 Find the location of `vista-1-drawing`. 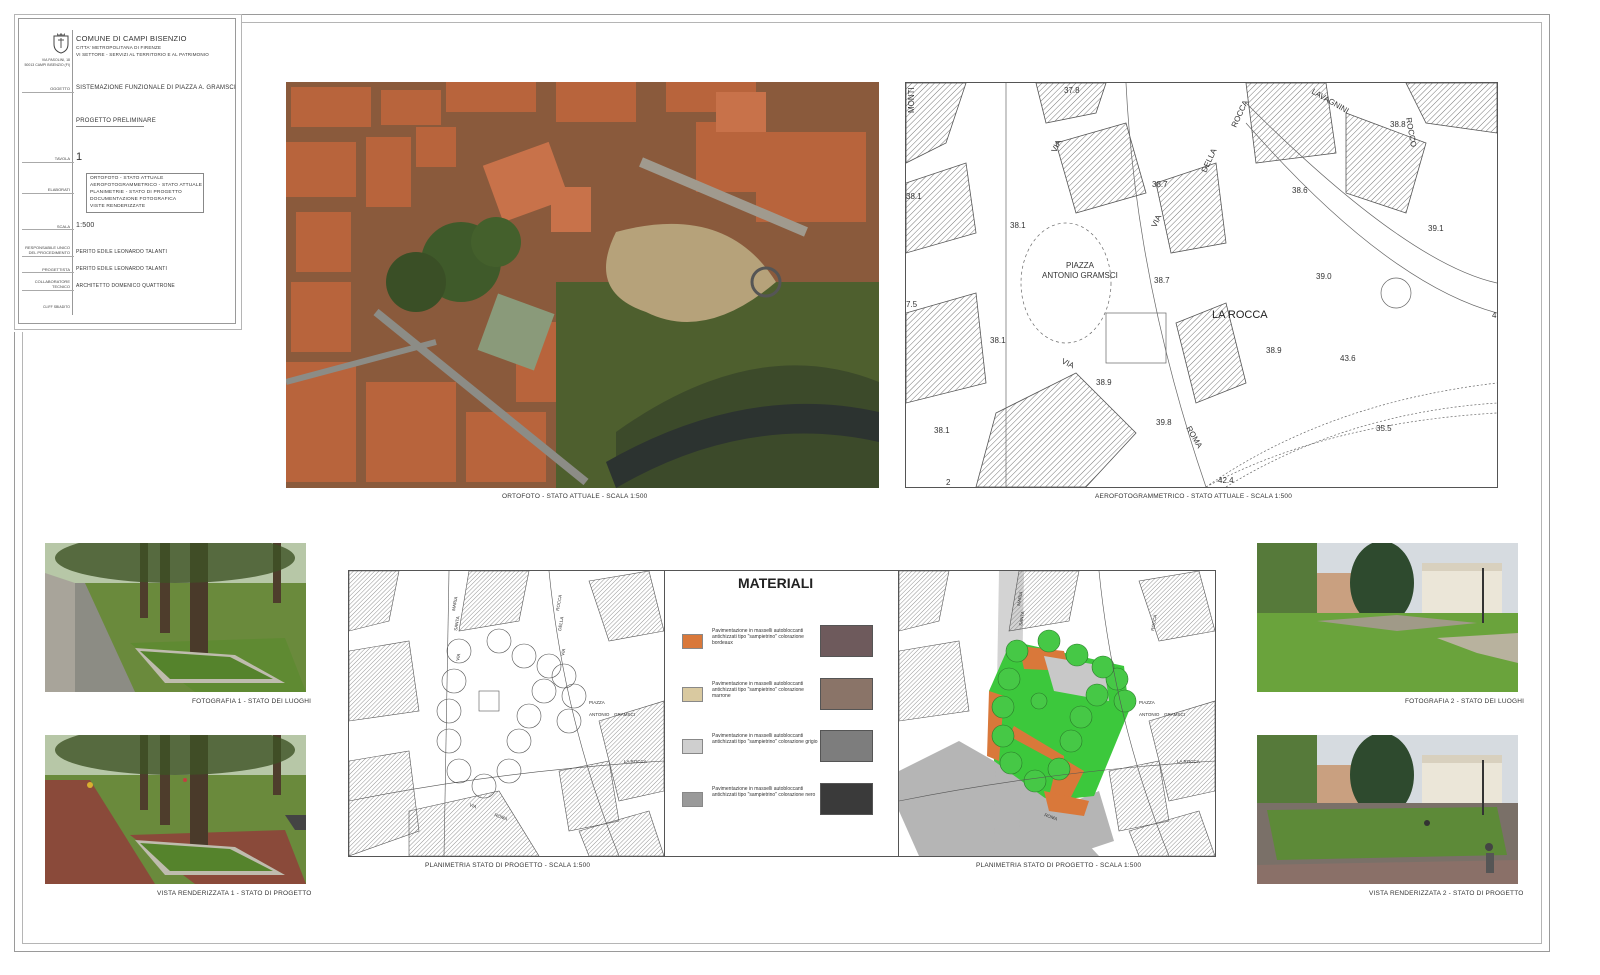

vista-1-drawing is located at coordinates (175, 809).